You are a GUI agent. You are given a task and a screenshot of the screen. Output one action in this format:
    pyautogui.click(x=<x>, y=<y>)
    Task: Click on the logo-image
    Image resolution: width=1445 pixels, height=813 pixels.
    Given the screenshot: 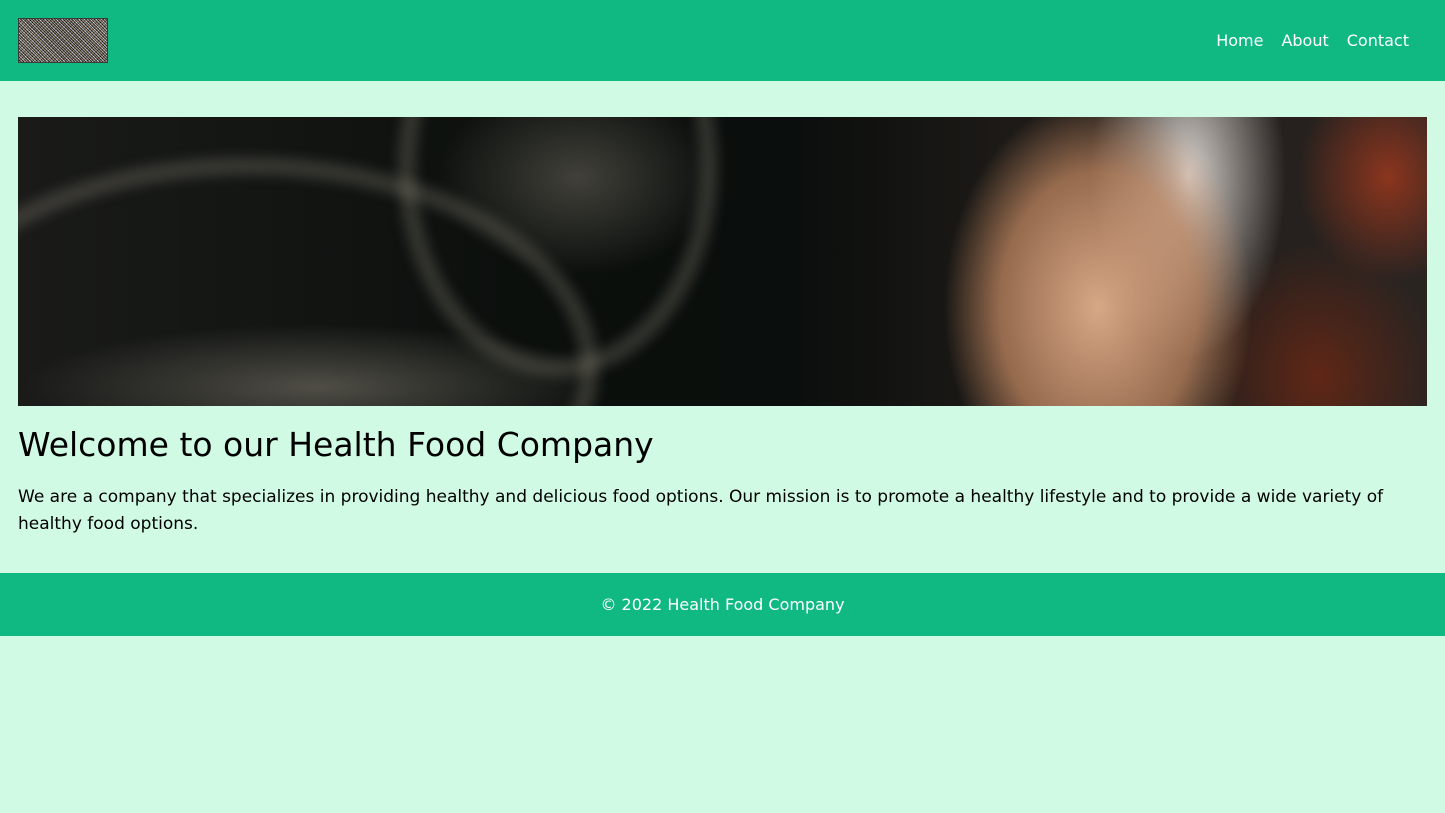 What is the action you would take?
    pyautogui.click(x=63, y=40)
    